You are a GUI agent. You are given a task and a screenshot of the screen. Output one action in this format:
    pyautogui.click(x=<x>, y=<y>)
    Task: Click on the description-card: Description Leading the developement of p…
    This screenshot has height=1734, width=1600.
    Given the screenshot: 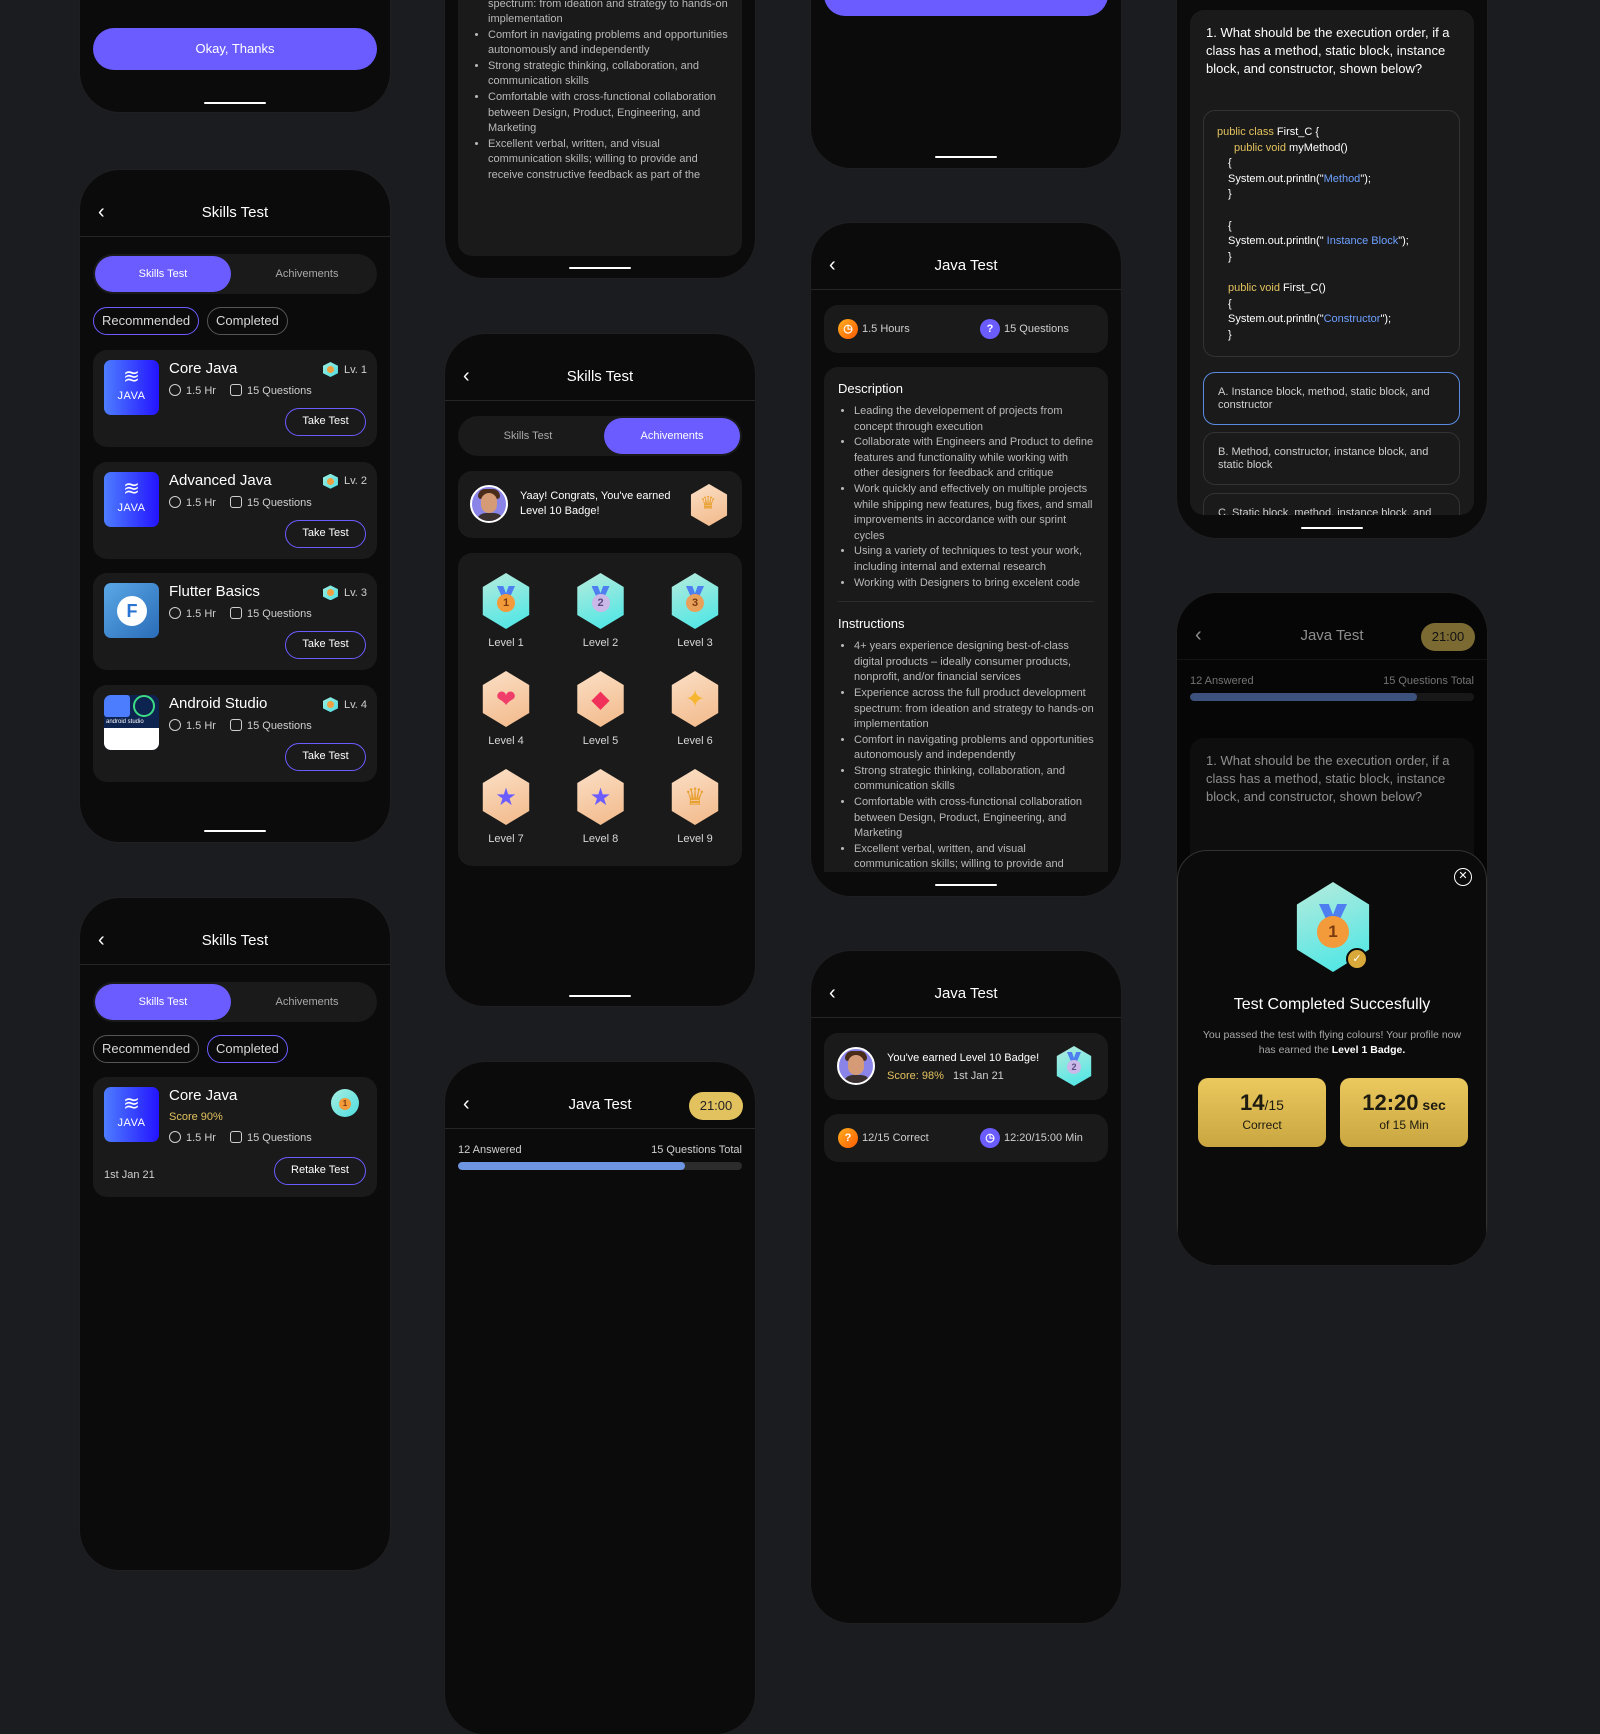 What is the action you would take?
    pyautogui.click(x=966, y=619)
    